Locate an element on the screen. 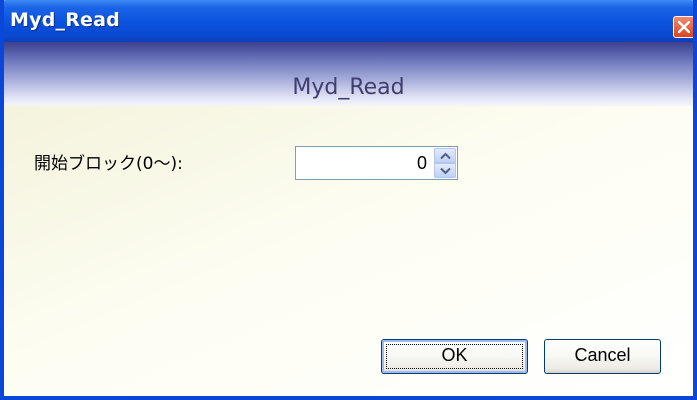 The height and width of the screenshot is (400, 697). spin-down-button is located at coordinates (445, 170).